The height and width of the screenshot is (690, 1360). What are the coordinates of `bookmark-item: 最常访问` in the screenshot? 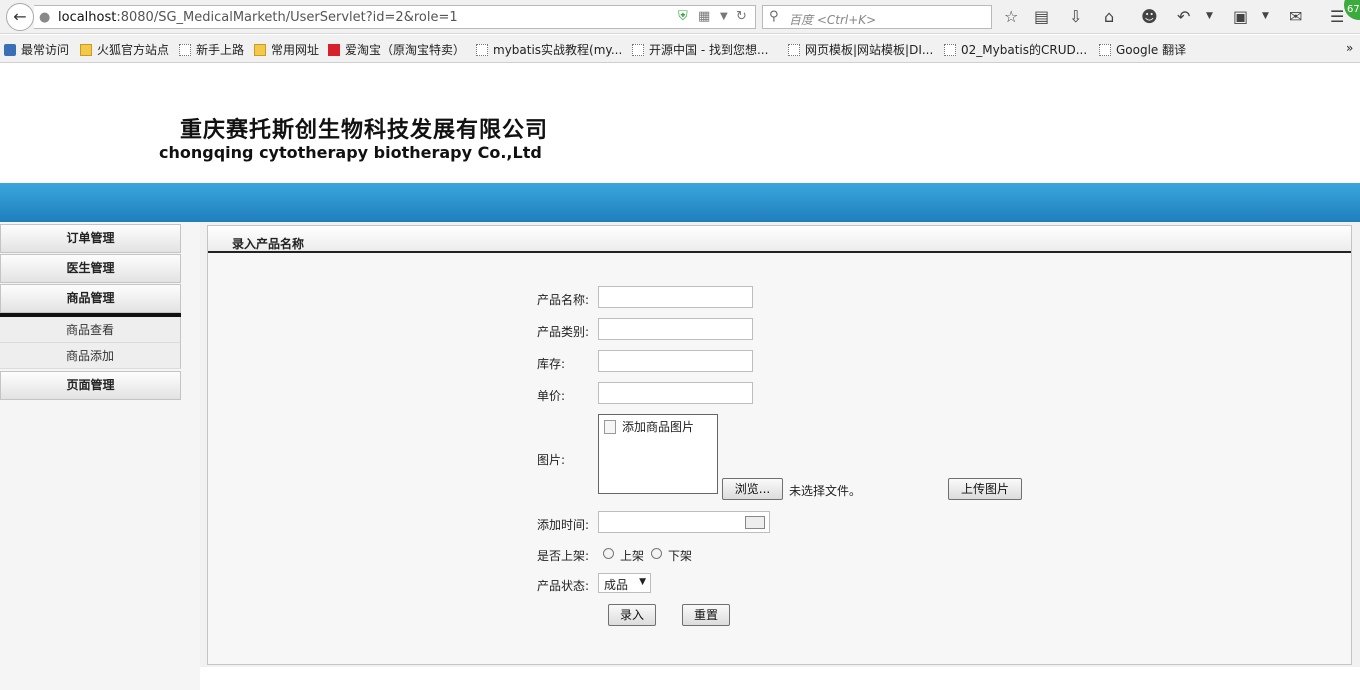 It's located at (36, 49).